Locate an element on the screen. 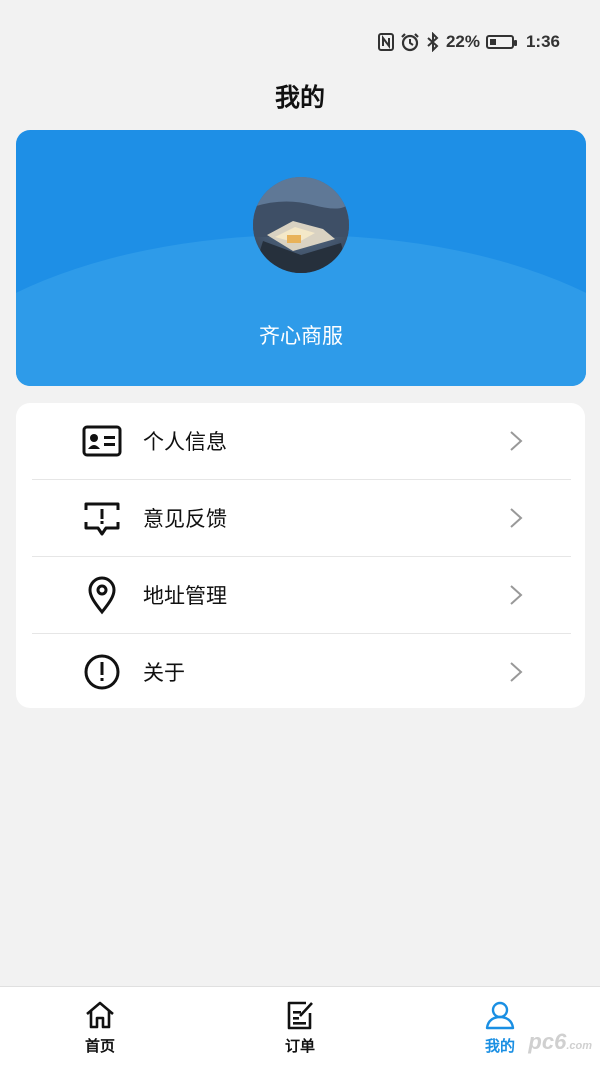  tab-mine: 我的 is located at coordinates (500, 1027).